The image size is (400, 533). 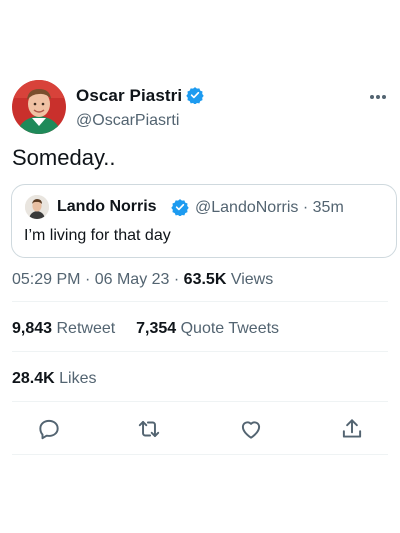 I want to click on more-options-icon, so click(x=378, y=97).